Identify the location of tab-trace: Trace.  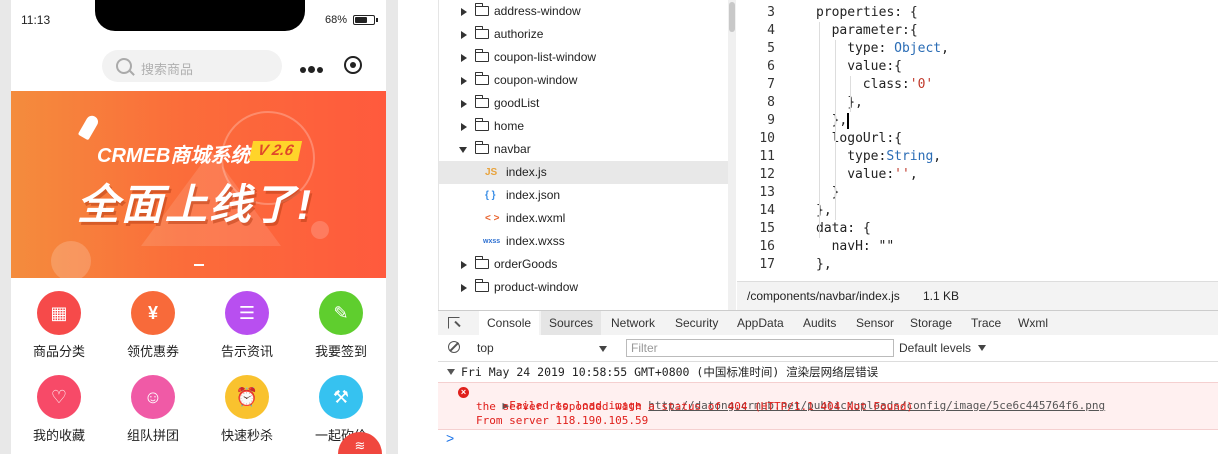
(986, 323).